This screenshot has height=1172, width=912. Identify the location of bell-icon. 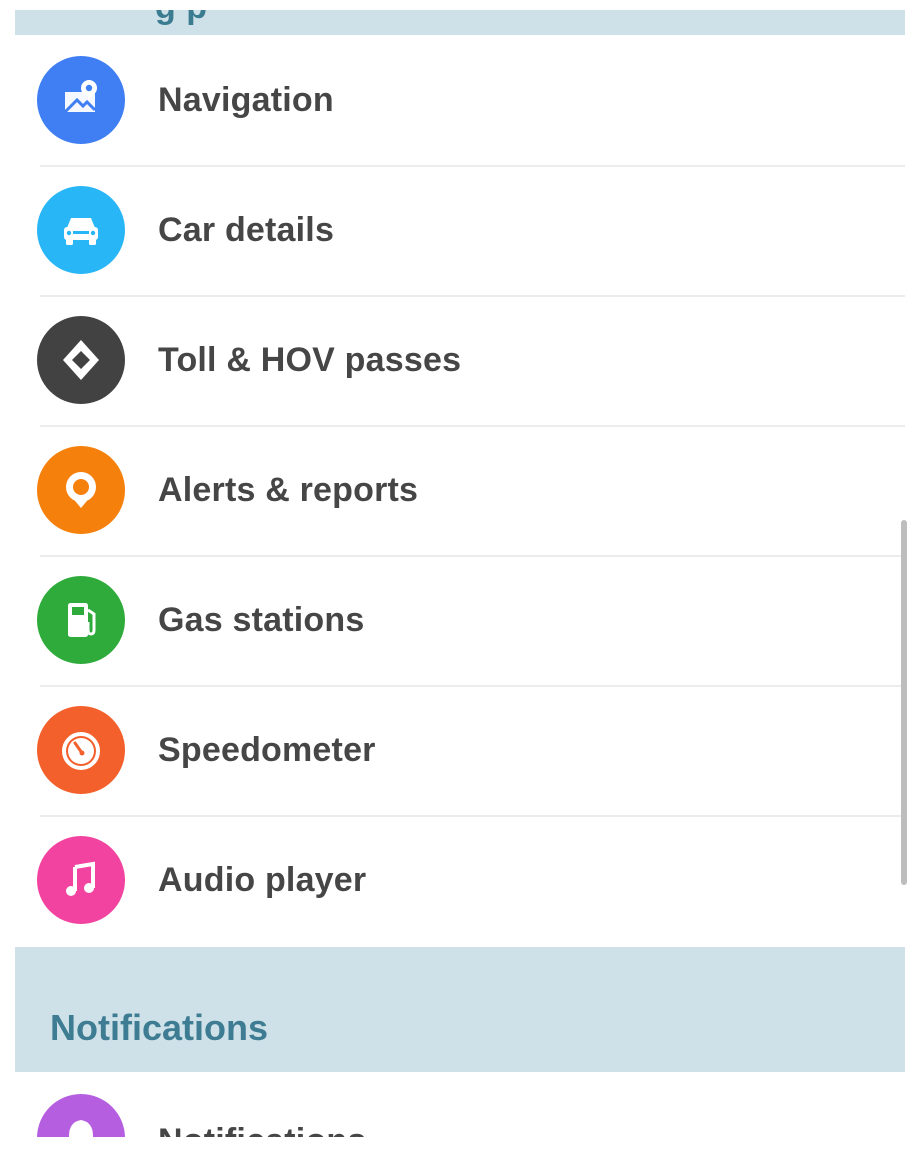
(81, 1115).